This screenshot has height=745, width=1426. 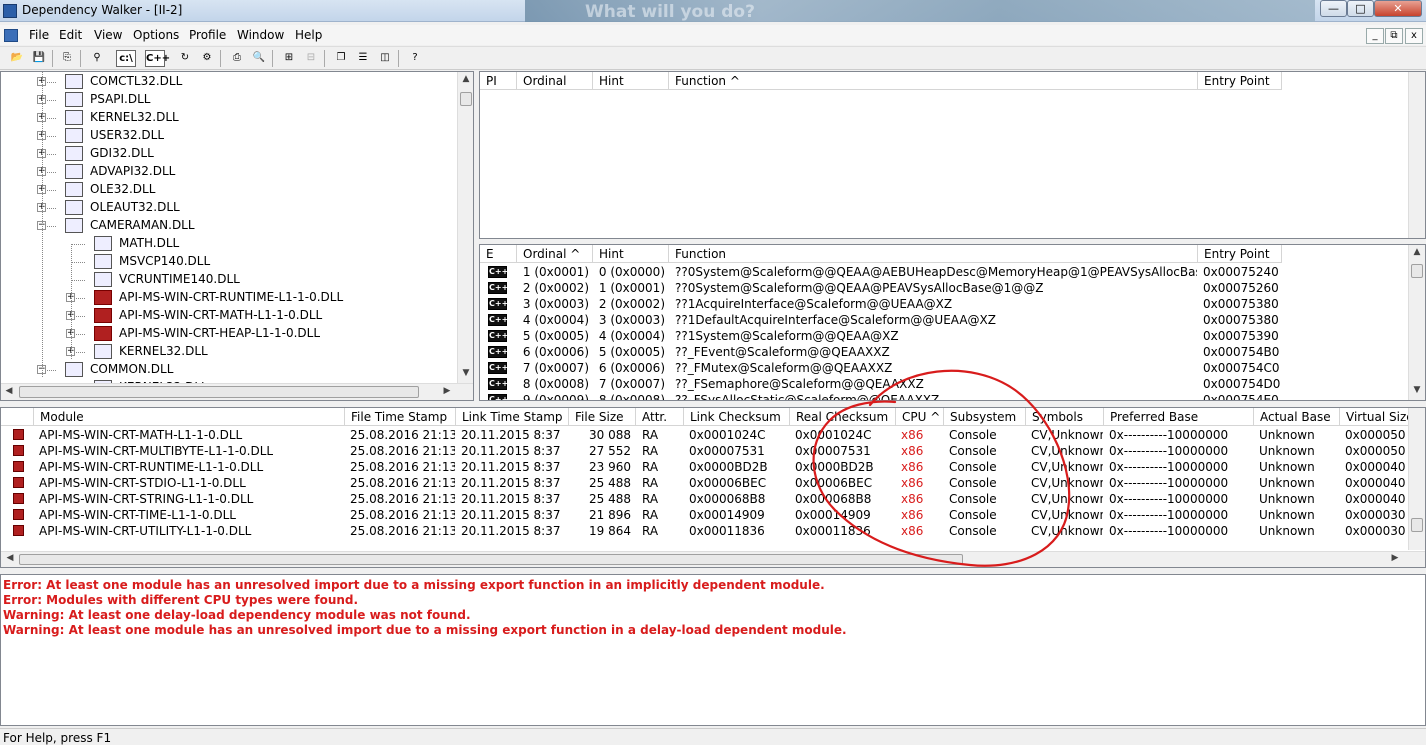 What do you see at coordinates (228, 154) in the screenshot?
I see `tree-item: + GDI32.DLL` at bounding box center [228, 154].